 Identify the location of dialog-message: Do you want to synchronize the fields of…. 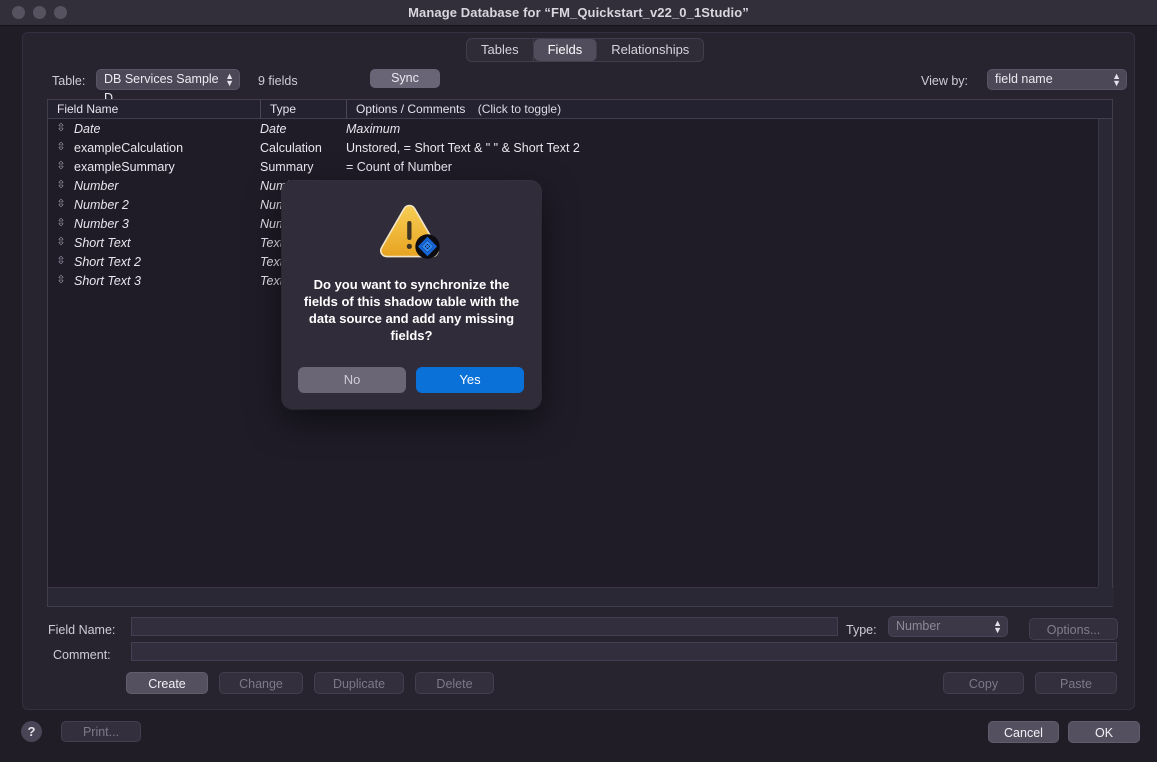
(411, 310).